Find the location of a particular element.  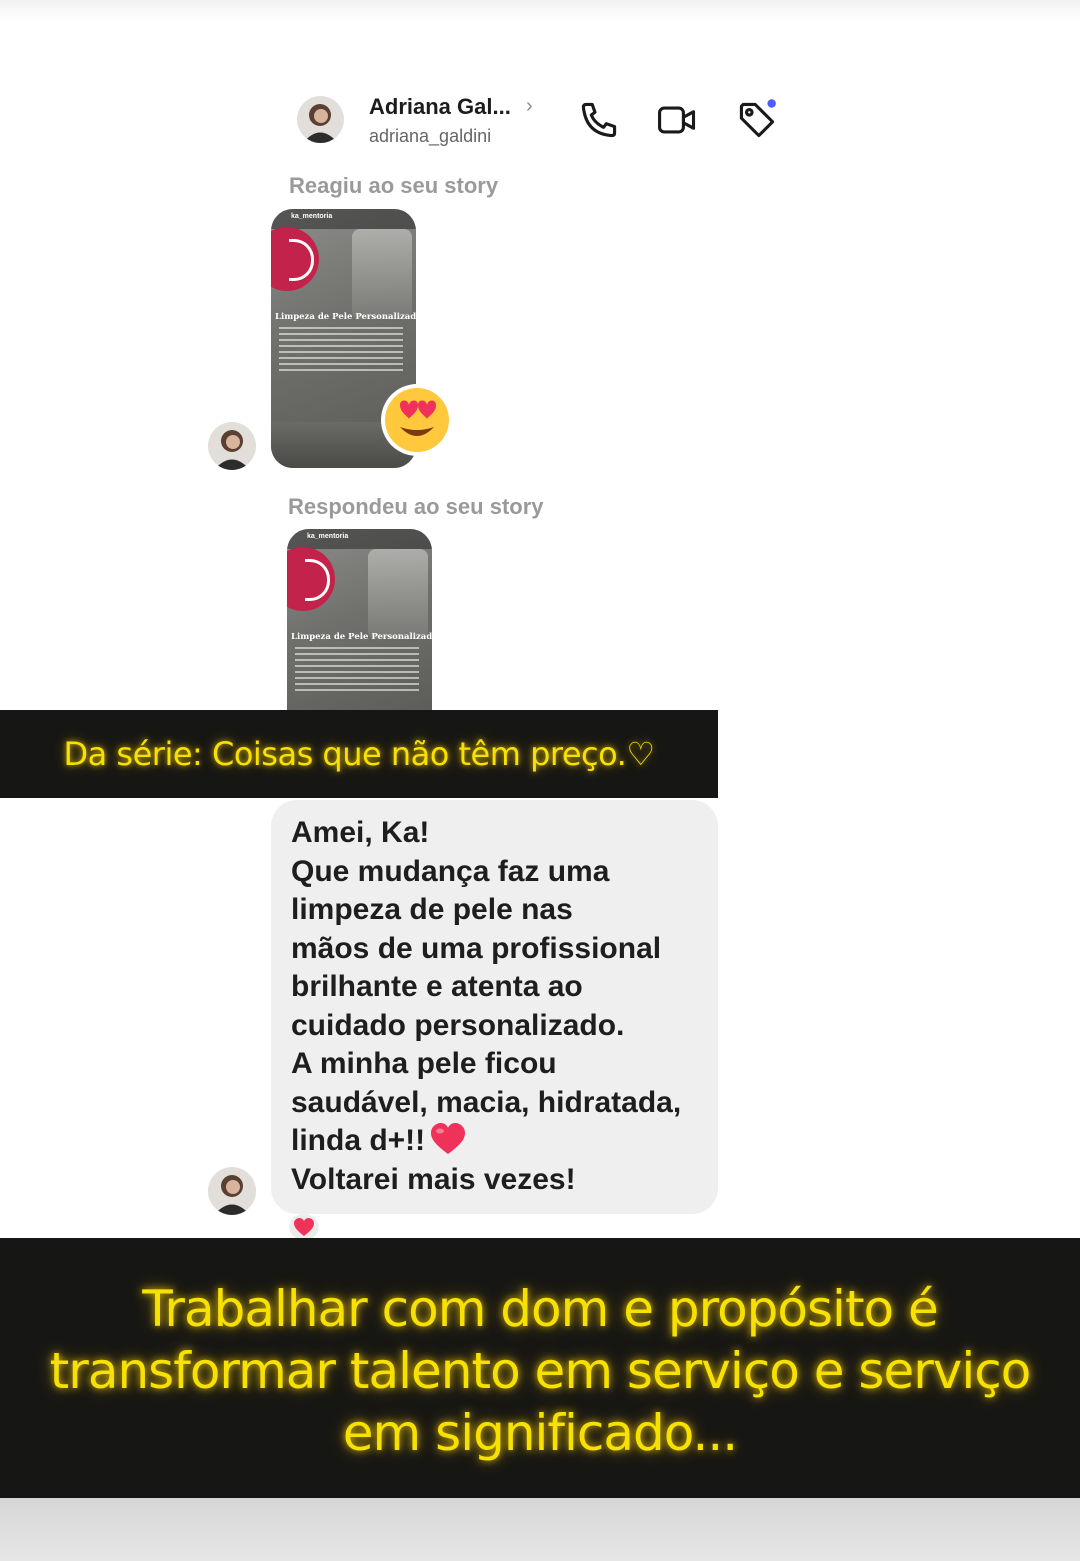

message-line: linda d+!! is located at coordinates (358, 1140).